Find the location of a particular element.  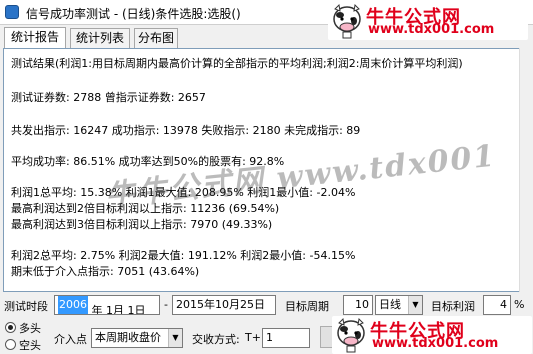

target-period-label: 目标周期 is located at coordinates (307, 306).